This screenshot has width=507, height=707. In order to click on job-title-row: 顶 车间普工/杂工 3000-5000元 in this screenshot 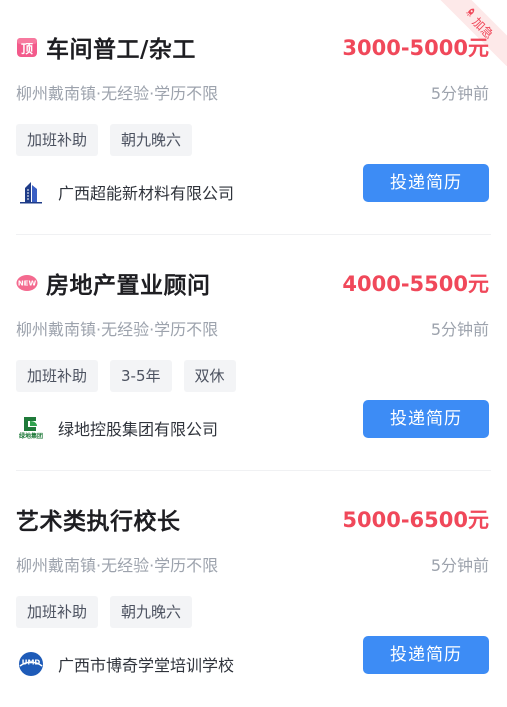, I will do `click(252, 47)`.